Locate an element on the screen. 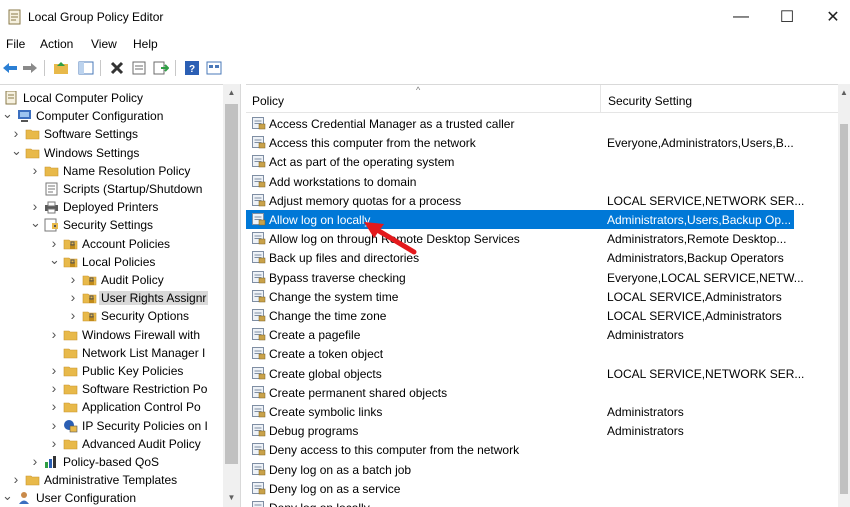  policy-row: Add workstations to domain is located at coordinates (520, 181).